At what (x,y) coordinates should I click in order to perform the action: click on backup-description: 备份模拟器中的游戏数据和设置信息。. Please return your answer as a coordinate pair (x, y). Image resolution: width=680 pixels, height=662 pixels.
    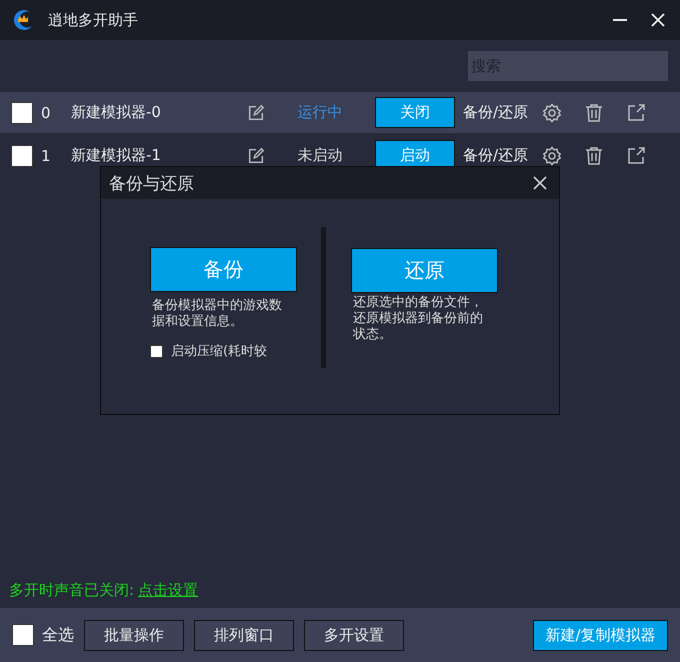
    Looking at the image, I should click on (217, 314).